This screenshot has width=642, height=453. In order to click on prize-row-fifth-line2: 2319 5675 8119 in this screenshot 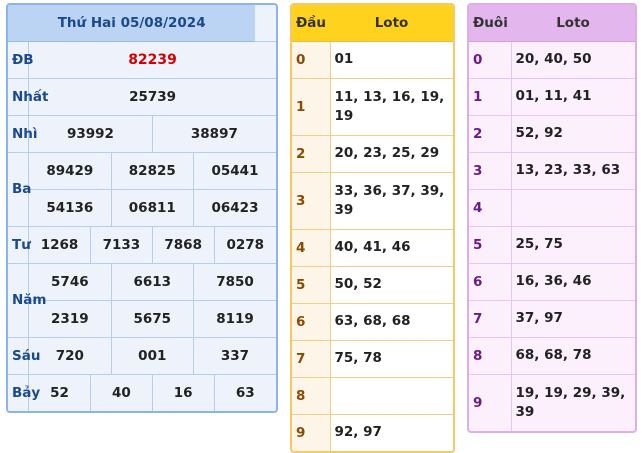, I will do `click(142, 318)`.